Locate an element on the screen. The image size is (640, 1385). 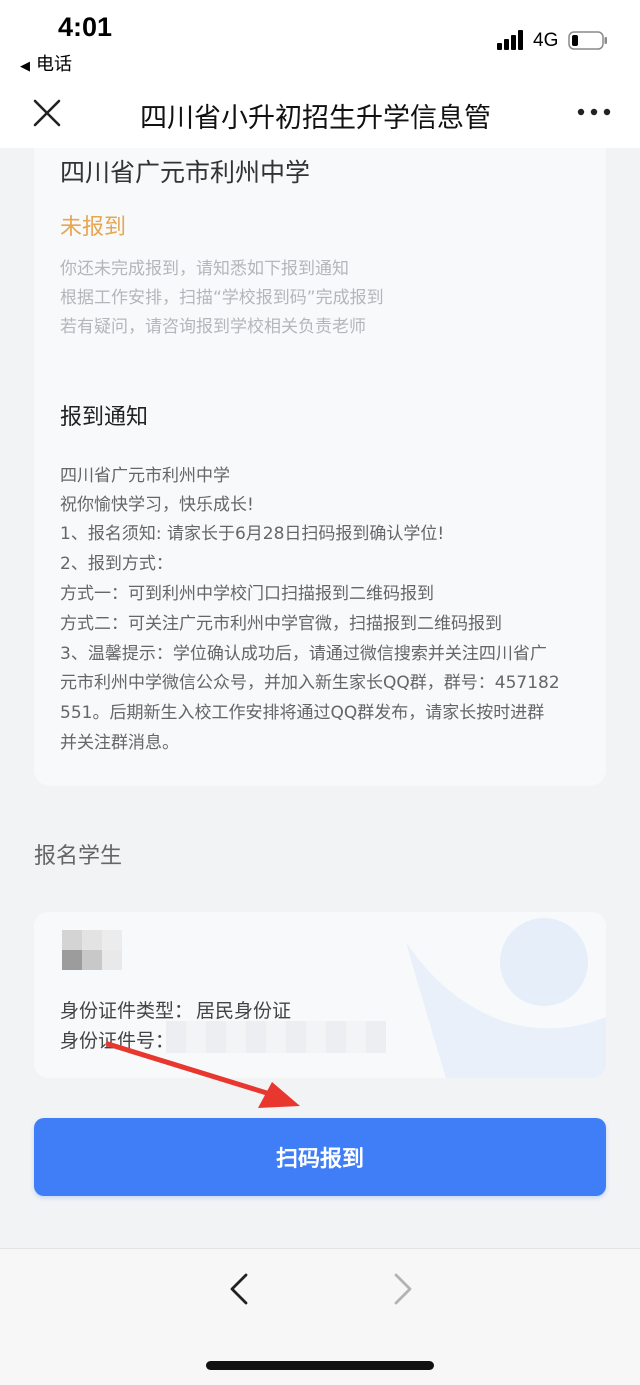
notice-line: 3、温馨提示：学位确认成功后，请通过微信搜索并关注四川省广 is located at coordinates (303, 654).